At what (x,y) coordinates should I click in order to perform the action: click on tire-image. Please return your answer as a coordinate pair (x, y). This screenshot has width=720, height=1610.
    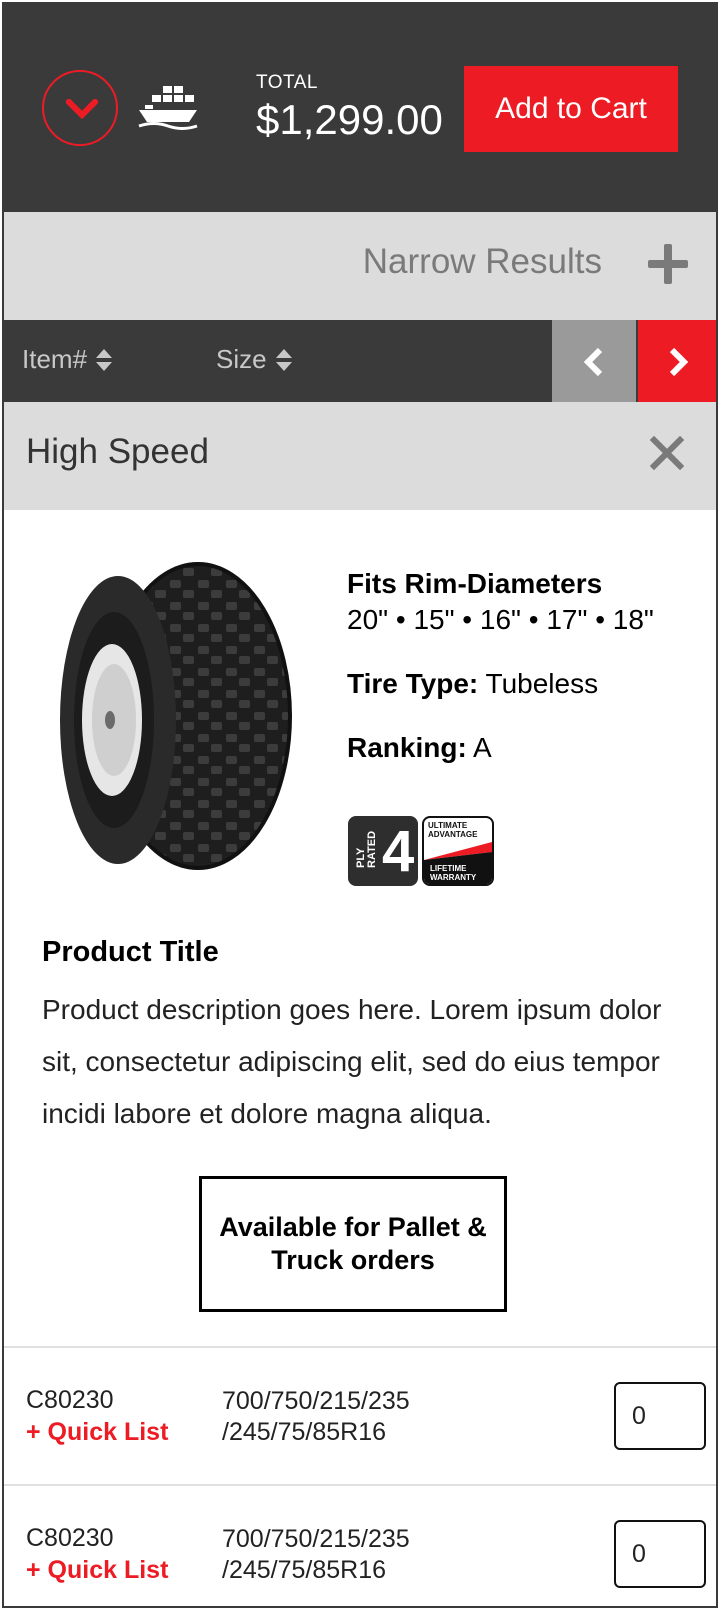
    Looking at the image, I should click on (176, 716).